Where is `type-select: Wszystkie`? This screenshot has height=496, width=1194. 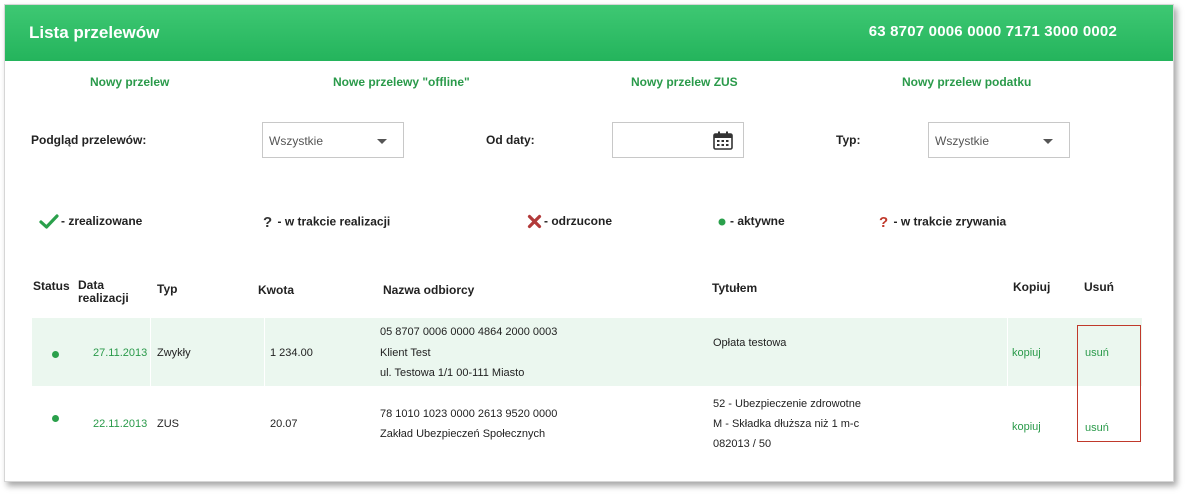 type-select: Wszystkie is located at coordinates (999, 140).